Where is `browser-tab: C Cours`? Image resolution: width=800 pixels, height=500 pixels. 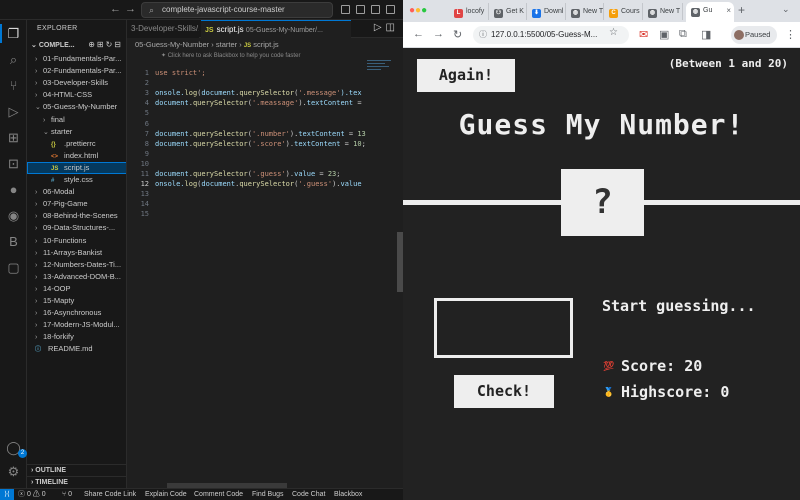 browser-tab: C Cours is located at coordinates (623, 11).